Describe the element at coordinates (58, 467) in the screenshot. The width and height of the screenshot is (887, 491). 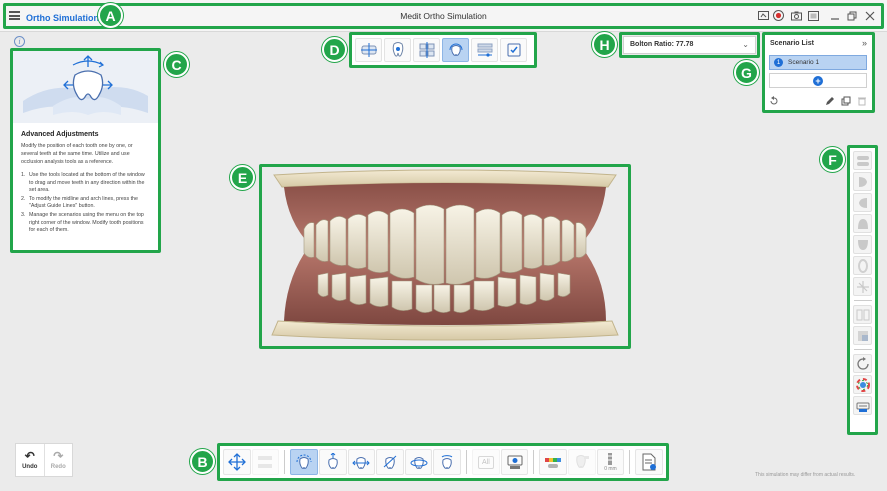
I see `redo-label: Redo` at that location.